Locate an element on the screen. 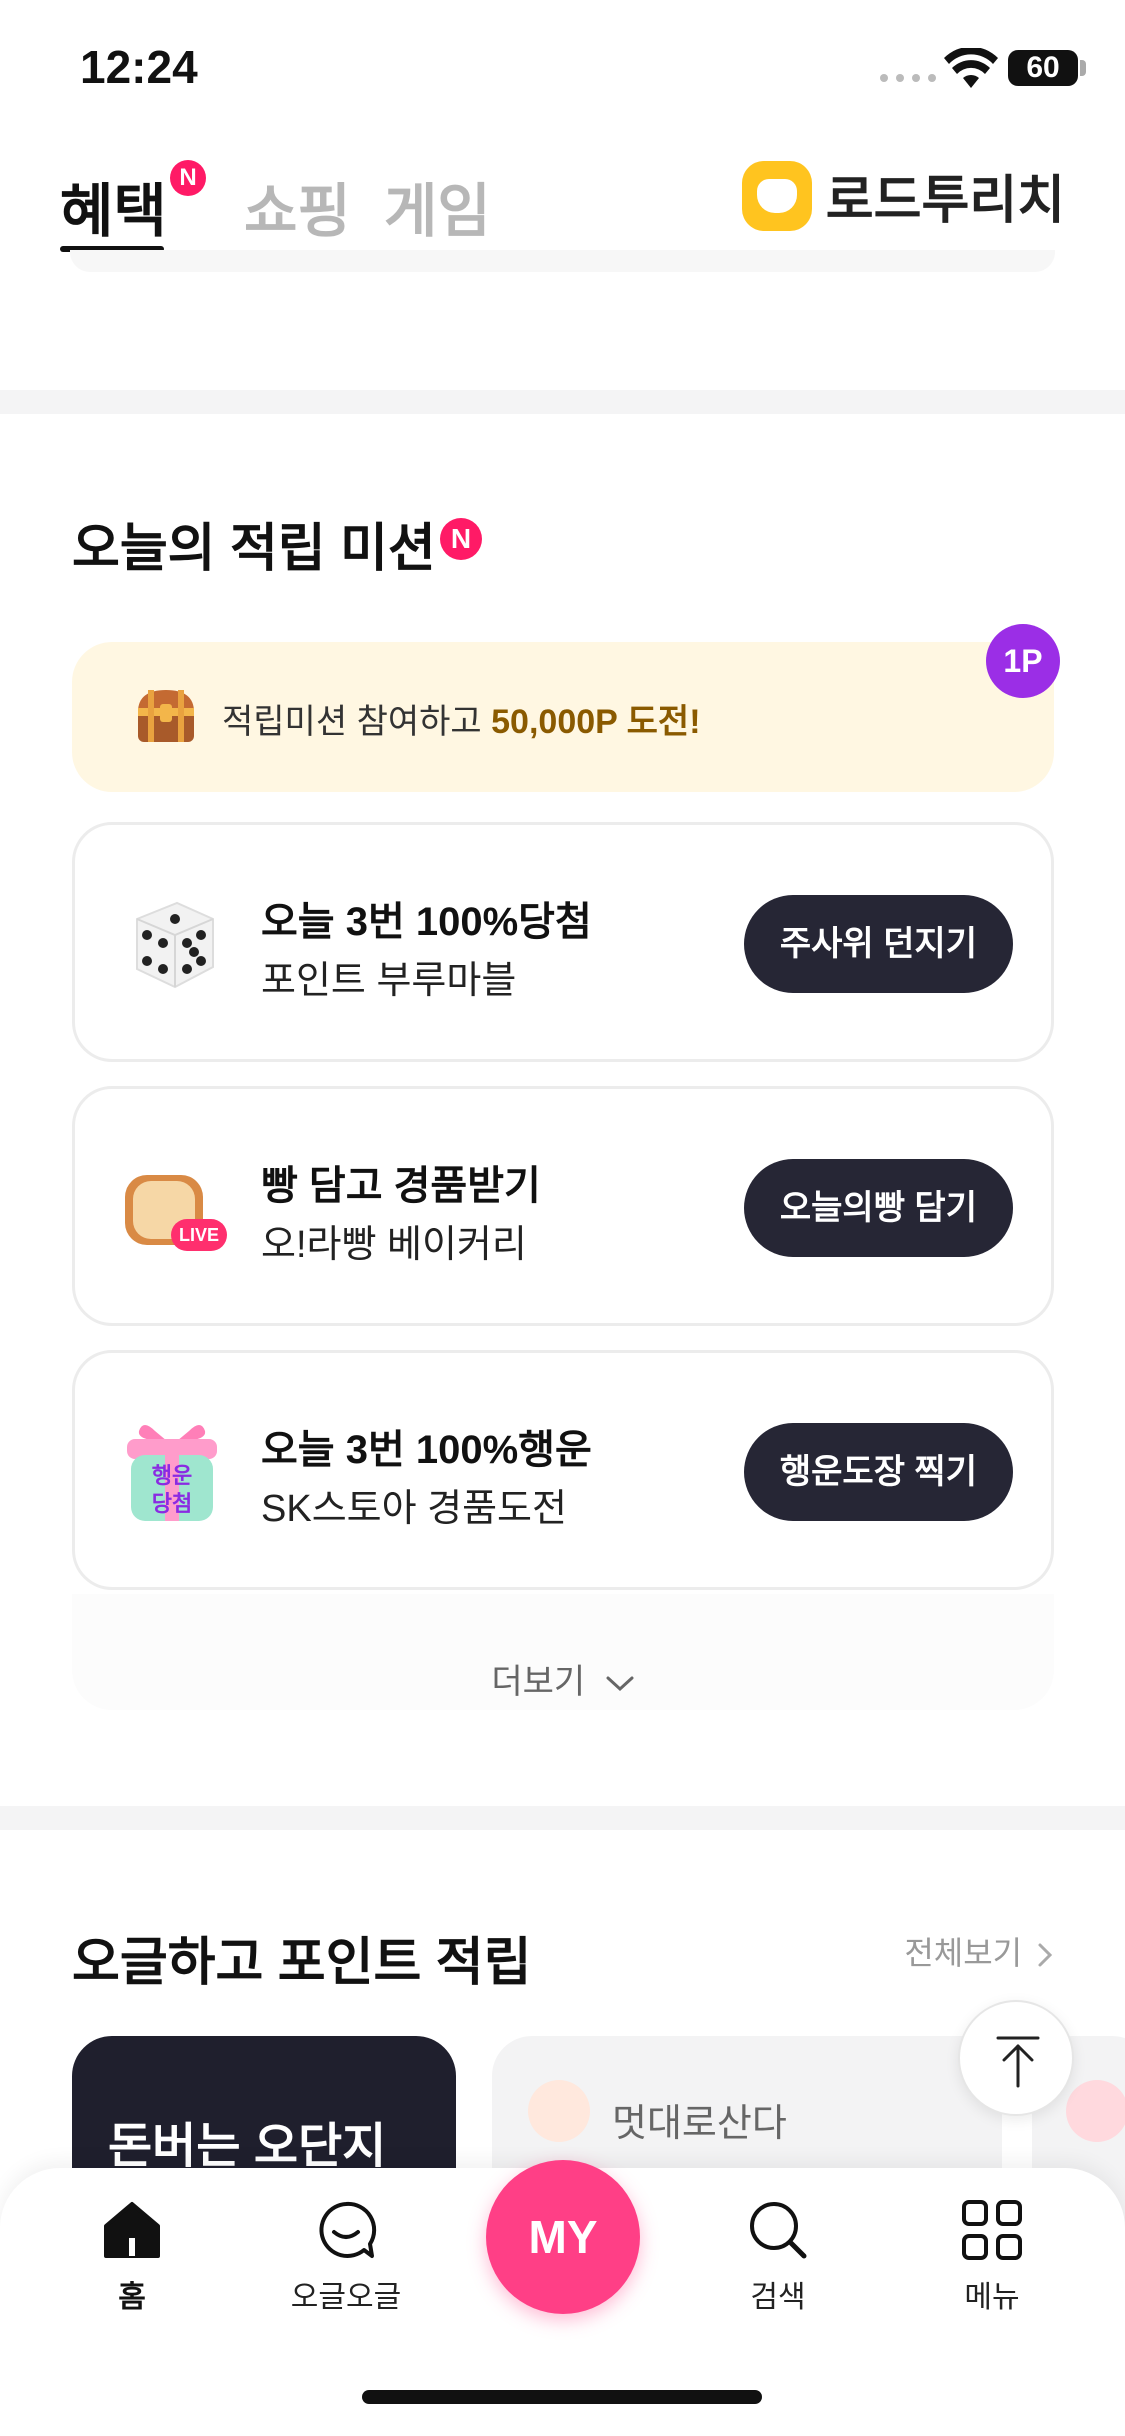 The image size is (1125, 2436). chat-bubble-icon is located at coordinates (348, 2229).